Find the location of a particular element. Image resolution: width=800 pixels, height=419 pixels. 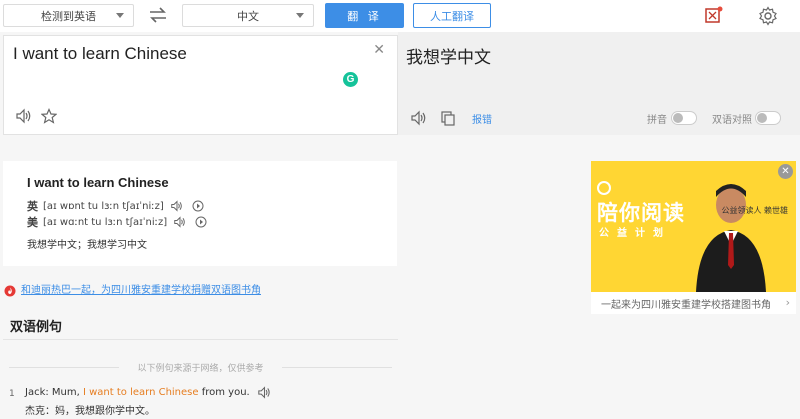

ad-person-name: 公益领读人 赖世雄 is located at coordinates (754, 210).